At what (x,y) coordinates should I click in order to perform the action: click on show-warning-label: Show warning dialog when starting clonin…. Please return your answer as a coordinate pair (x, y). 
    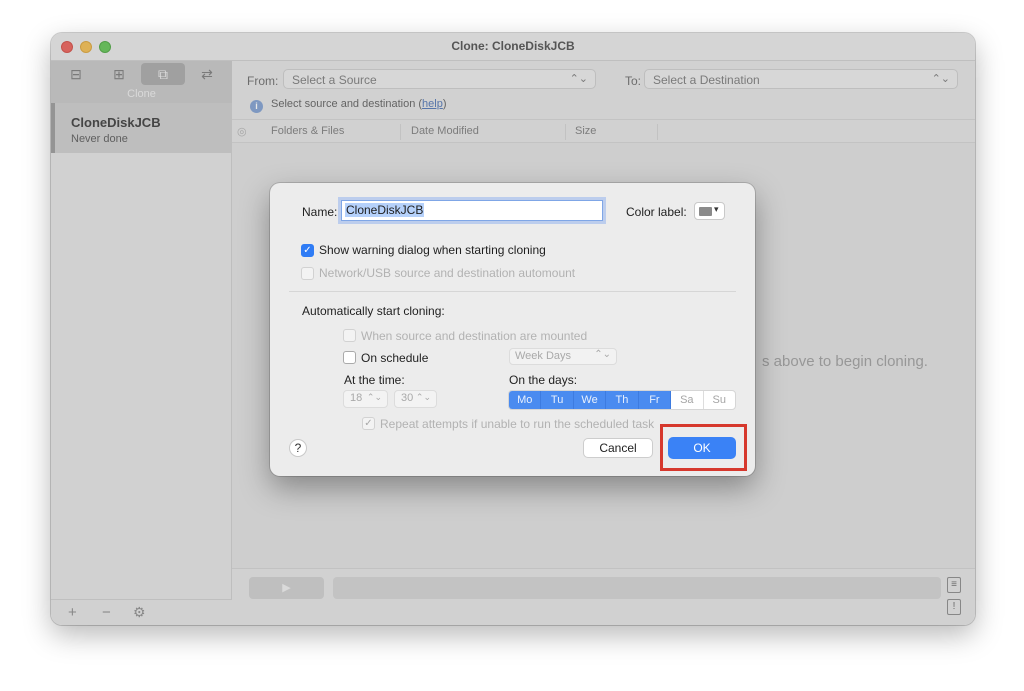
    Looking at the image, I should click on (432, 250).